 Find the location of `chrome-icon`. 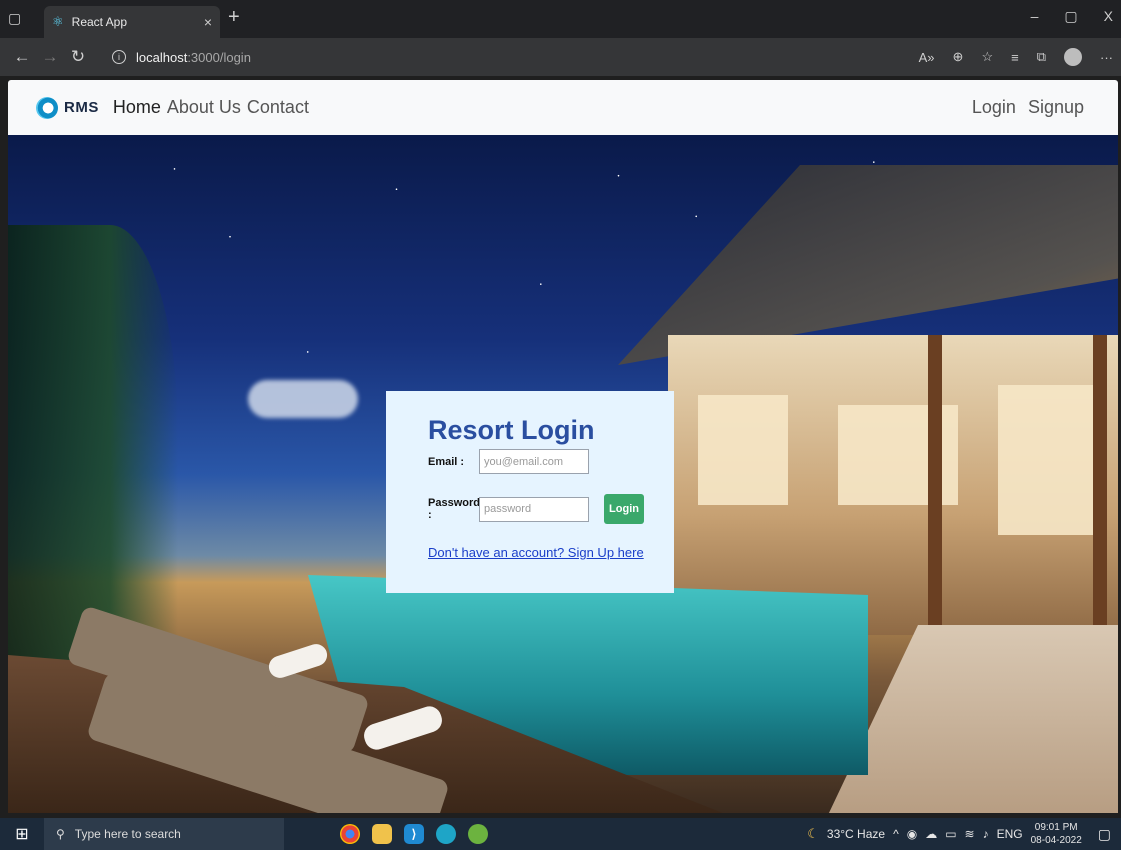

chrome-icon is located at coordinates (350, 834).